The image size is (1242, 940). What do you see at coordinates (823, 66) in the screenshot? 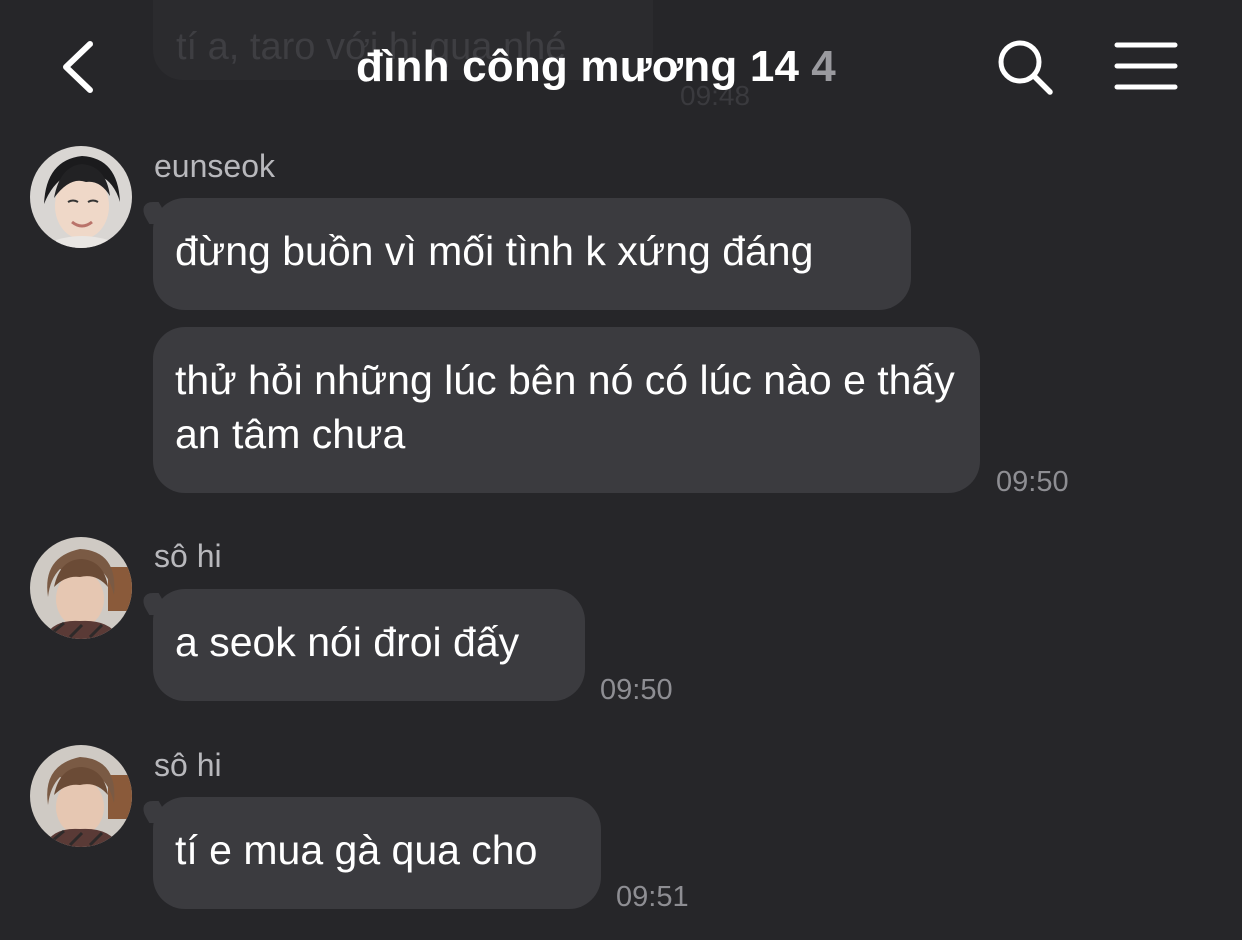
I see `member-count: 4` at bounding box center [823, 66].